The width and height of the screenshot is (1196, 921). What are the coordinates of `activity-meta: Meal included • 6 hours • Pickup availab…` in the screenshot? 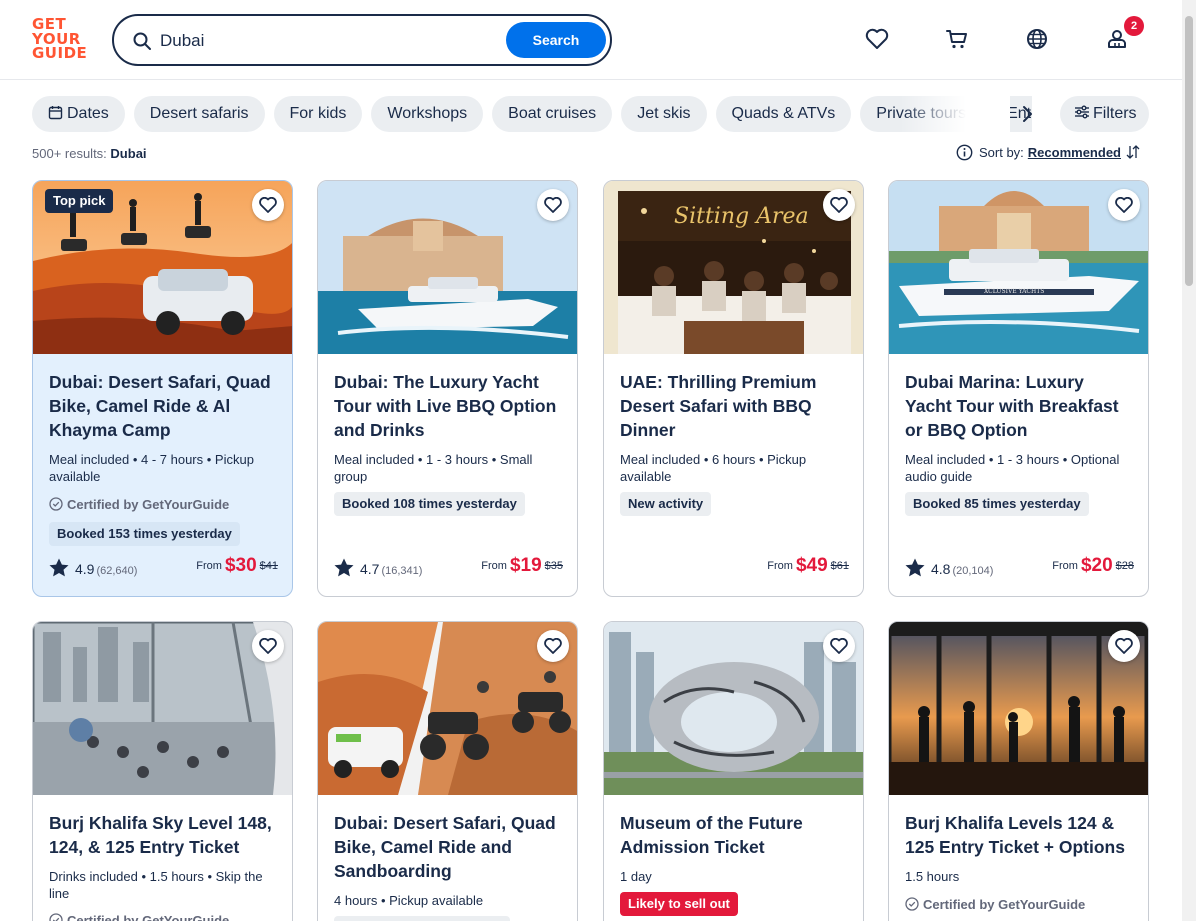 It's located at (713, 468).